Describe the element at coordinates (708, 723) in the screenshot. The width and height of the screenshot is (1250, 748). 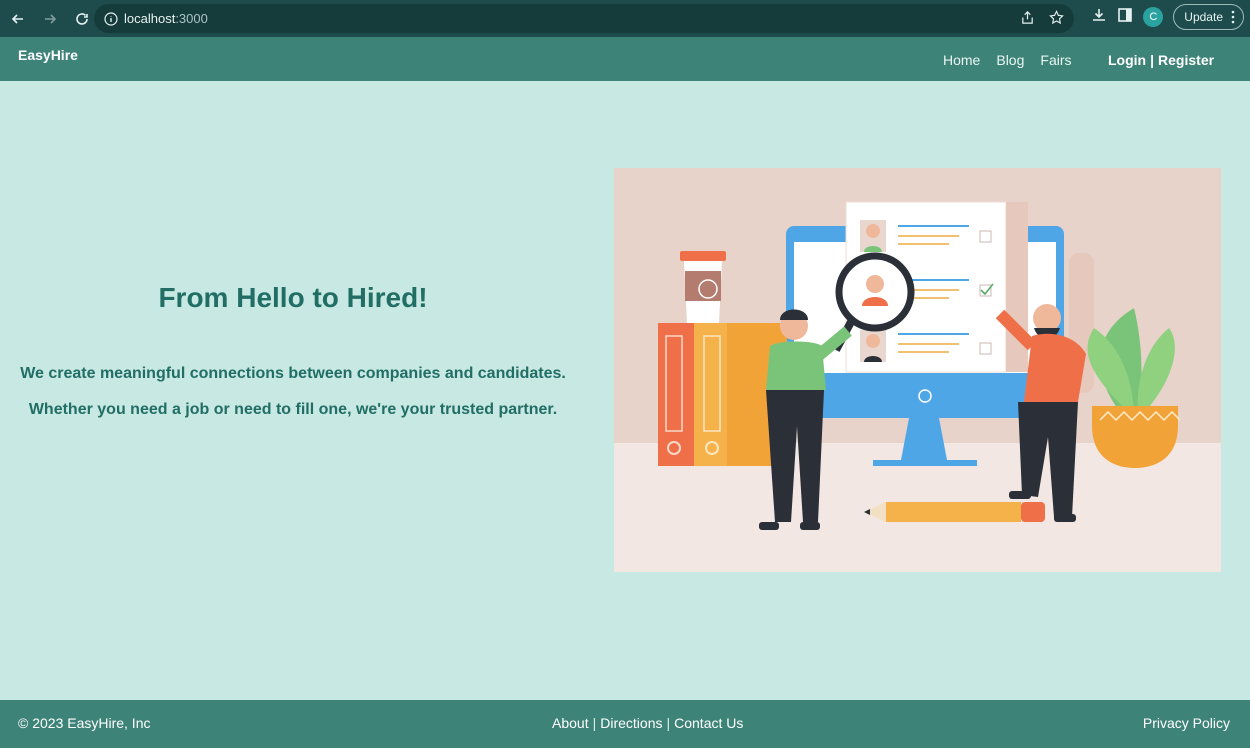
I see `footer-contact-link: Contact Us` at that location.